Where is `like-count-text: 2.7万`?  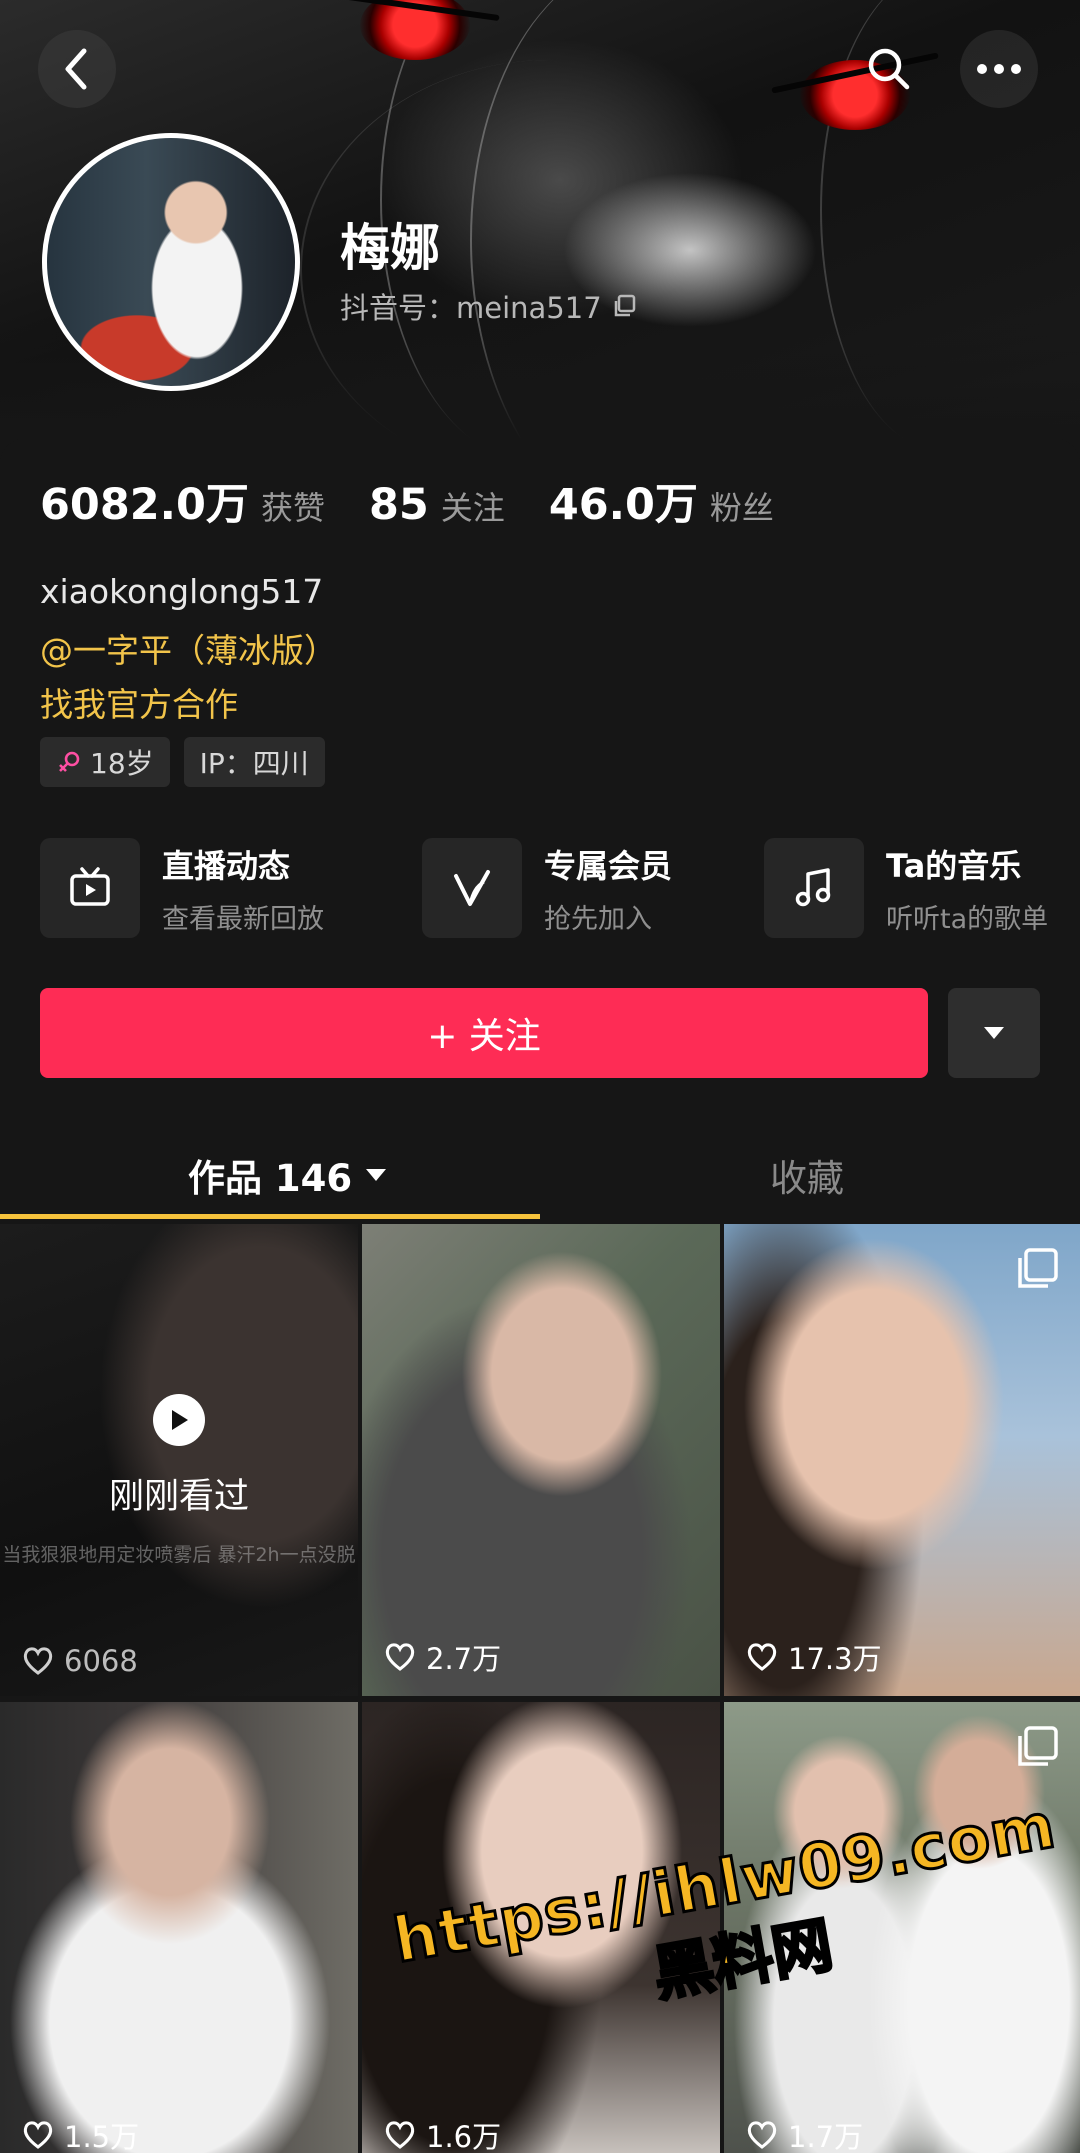
like-count-text: 2.7万 is located at coordinates (464, 1659).